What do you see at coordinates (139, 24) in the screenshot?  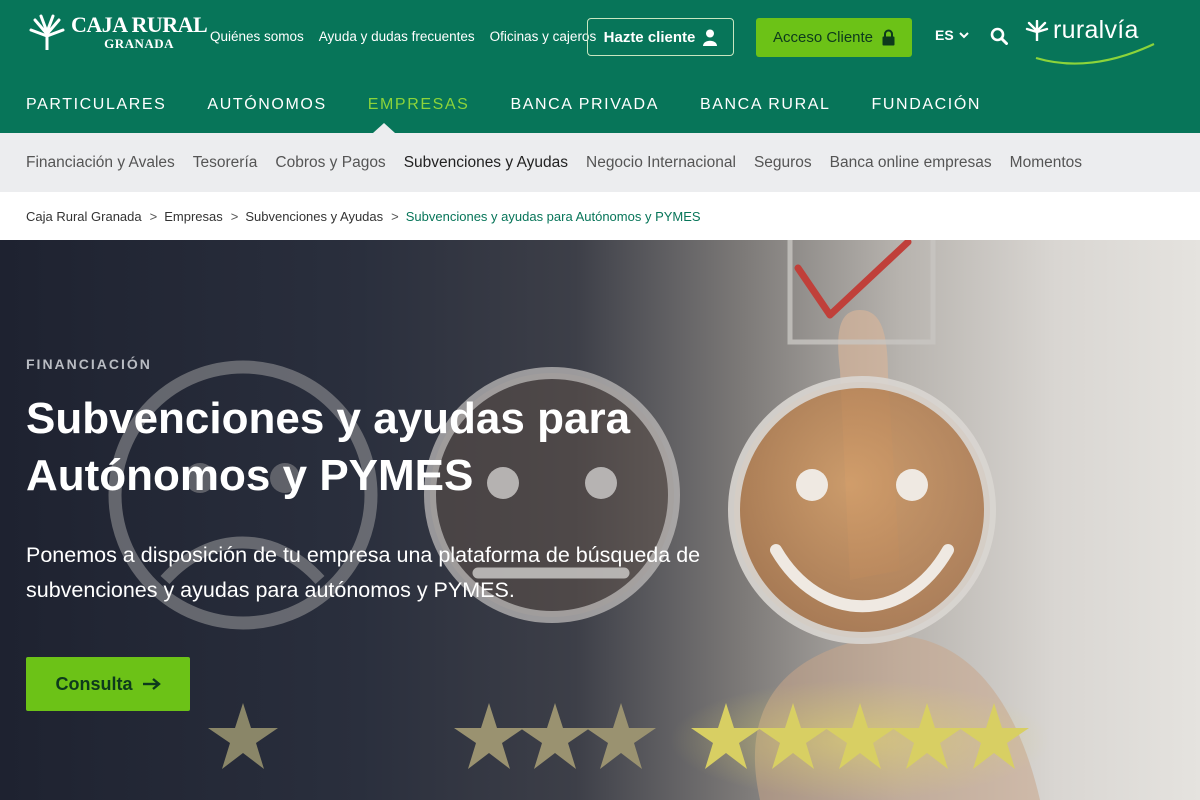 I see `brand-name: CAJA RURAL` at bounding box center [139, 24].